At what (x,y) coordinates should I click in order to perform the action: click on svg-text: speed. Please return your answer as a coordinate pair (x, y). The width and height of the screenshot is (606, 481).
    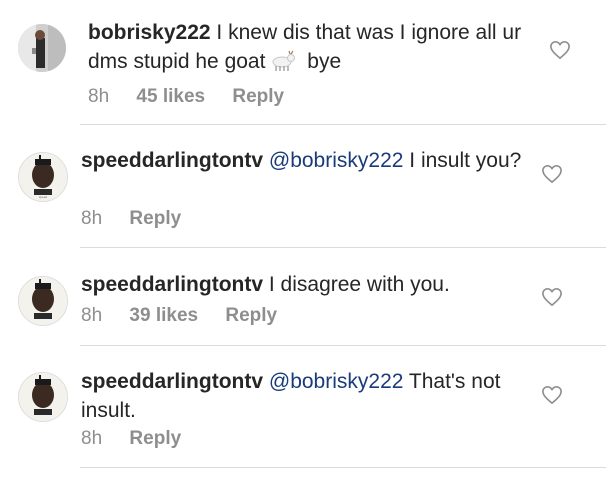
    Looking at the image, I should click on (43, 197).